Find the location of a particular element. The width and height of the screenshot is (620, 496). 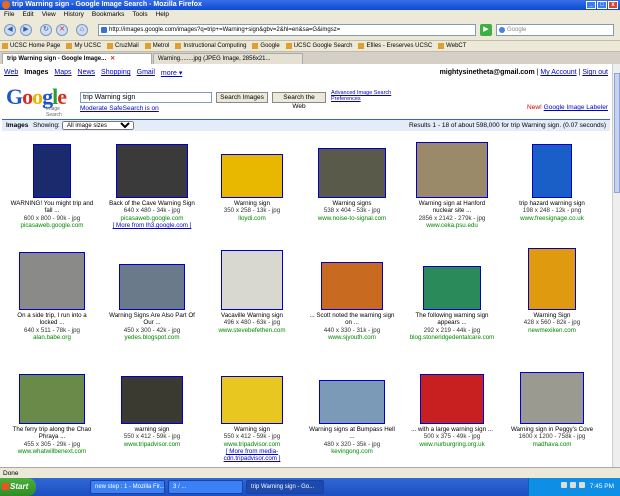

safesearch-link: Moderate SafeSearch is on is located at coordinates (119, 108).